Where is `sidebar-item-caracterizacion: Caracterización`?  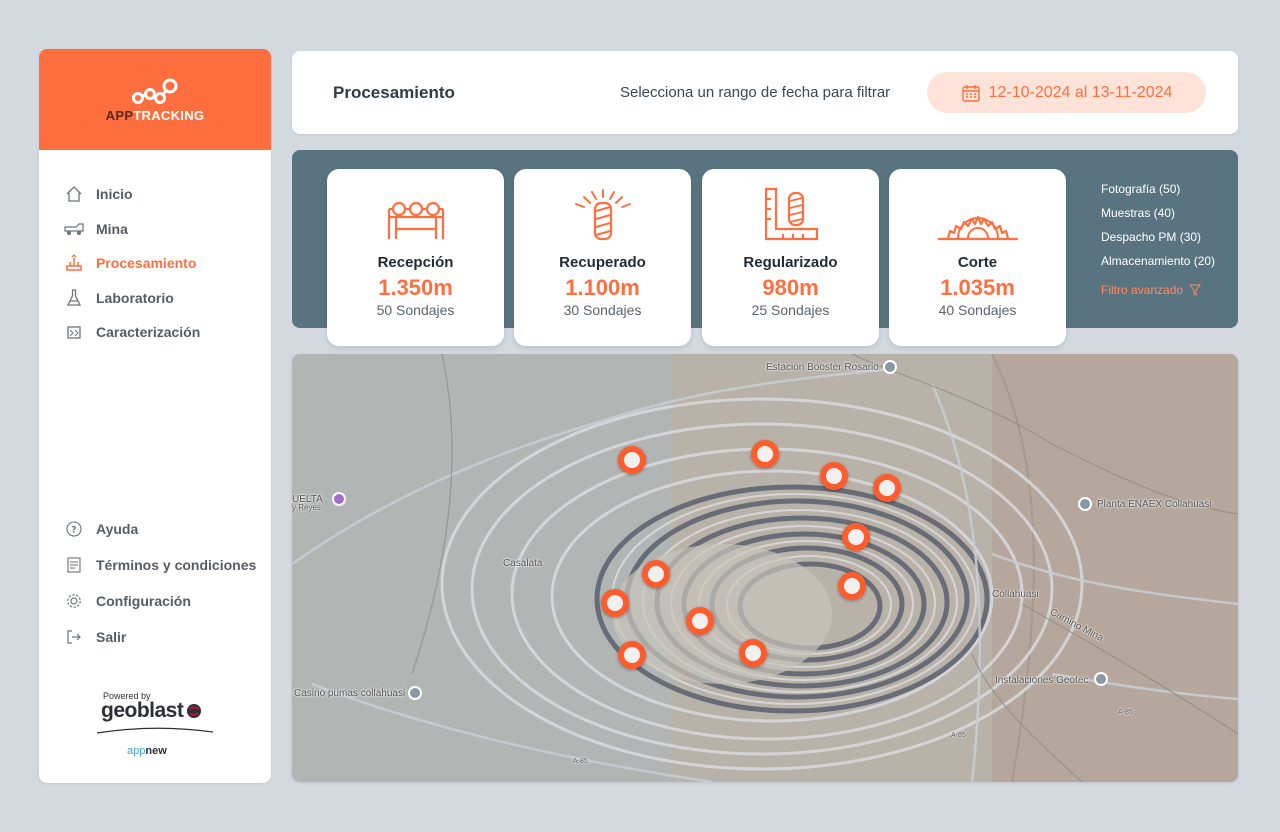
sidebar-item-caracterizacion: Caracterización is located at coordinates (132, 332).